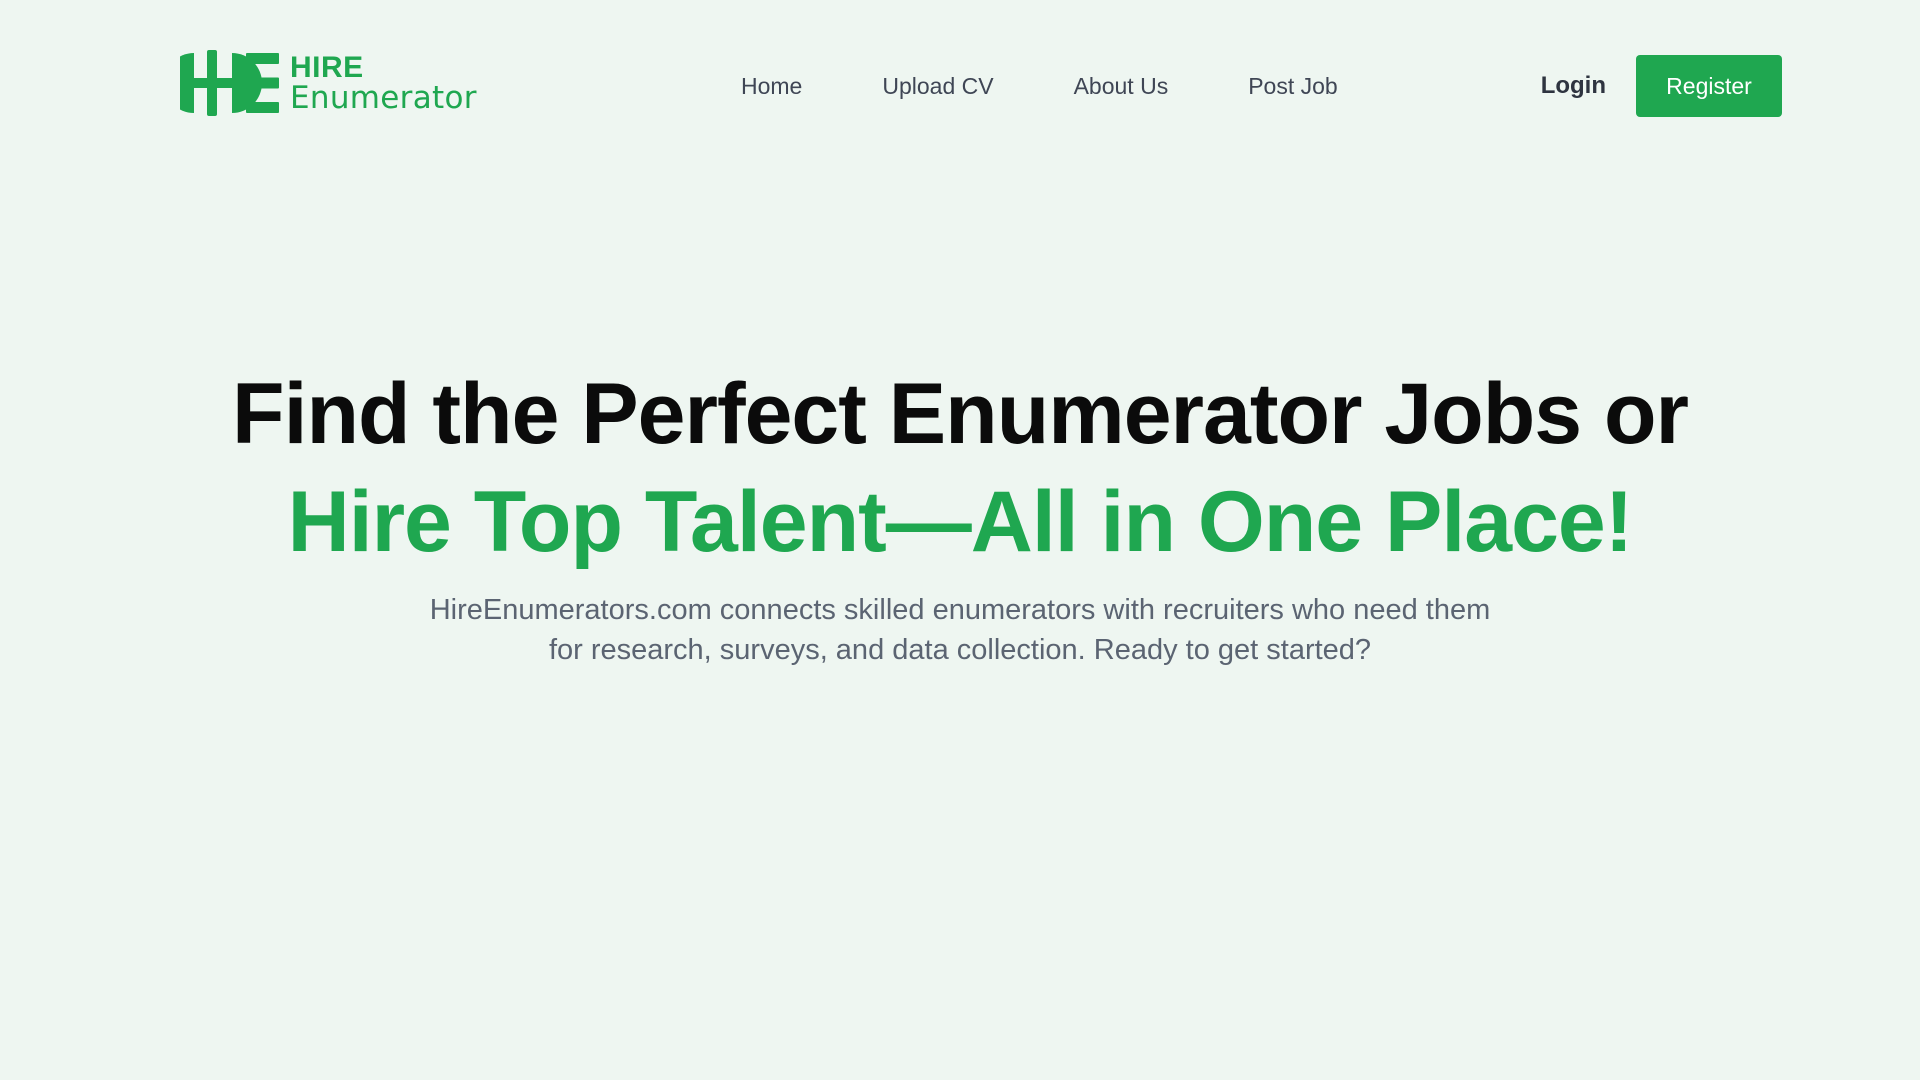 This screenshot has width=1920, height=1080. I want to click on logo-text-enumerator: Enumerator, so click(383, 97).